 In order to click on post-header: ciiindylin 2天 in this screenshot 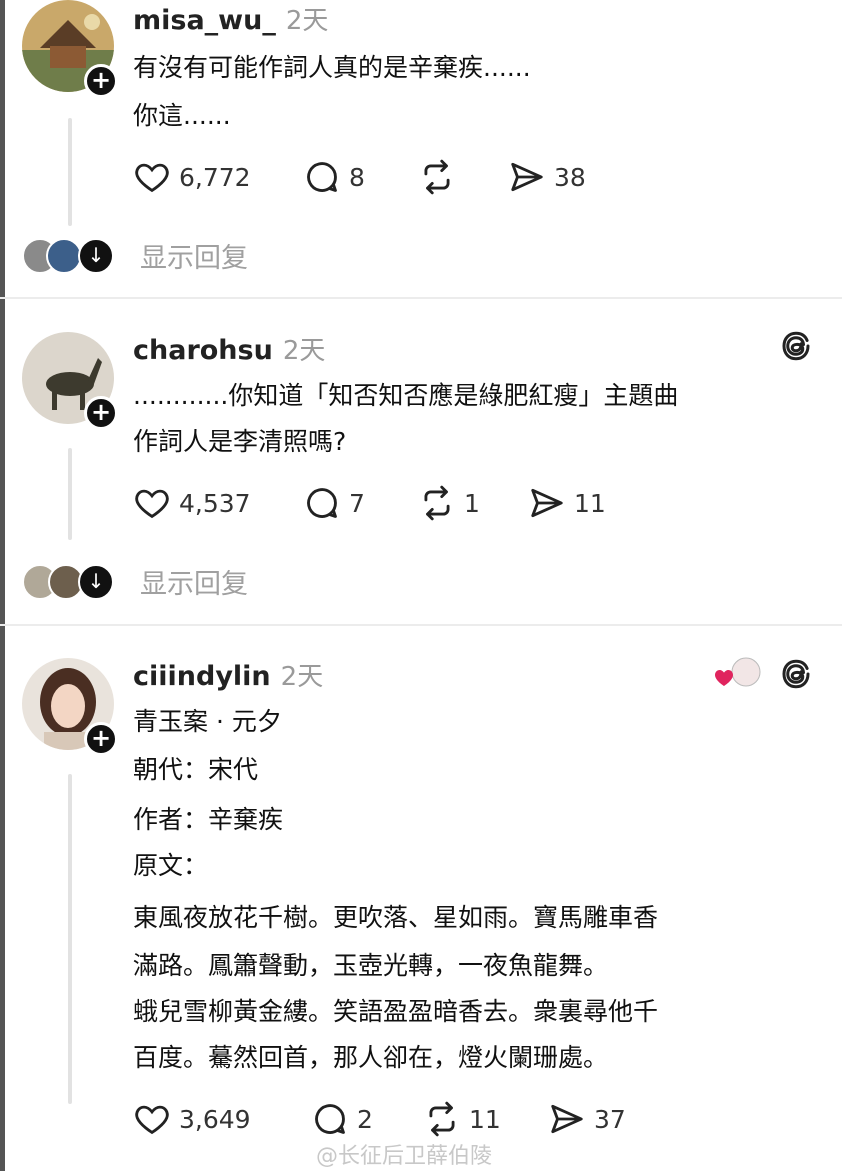, I will do `click(228, 674)`.